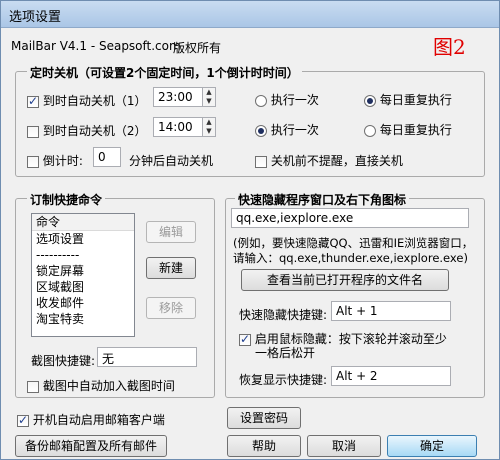 This screenshot has height=460, width=500. I want to click on new-command-button: 新建, so click(171, 268).